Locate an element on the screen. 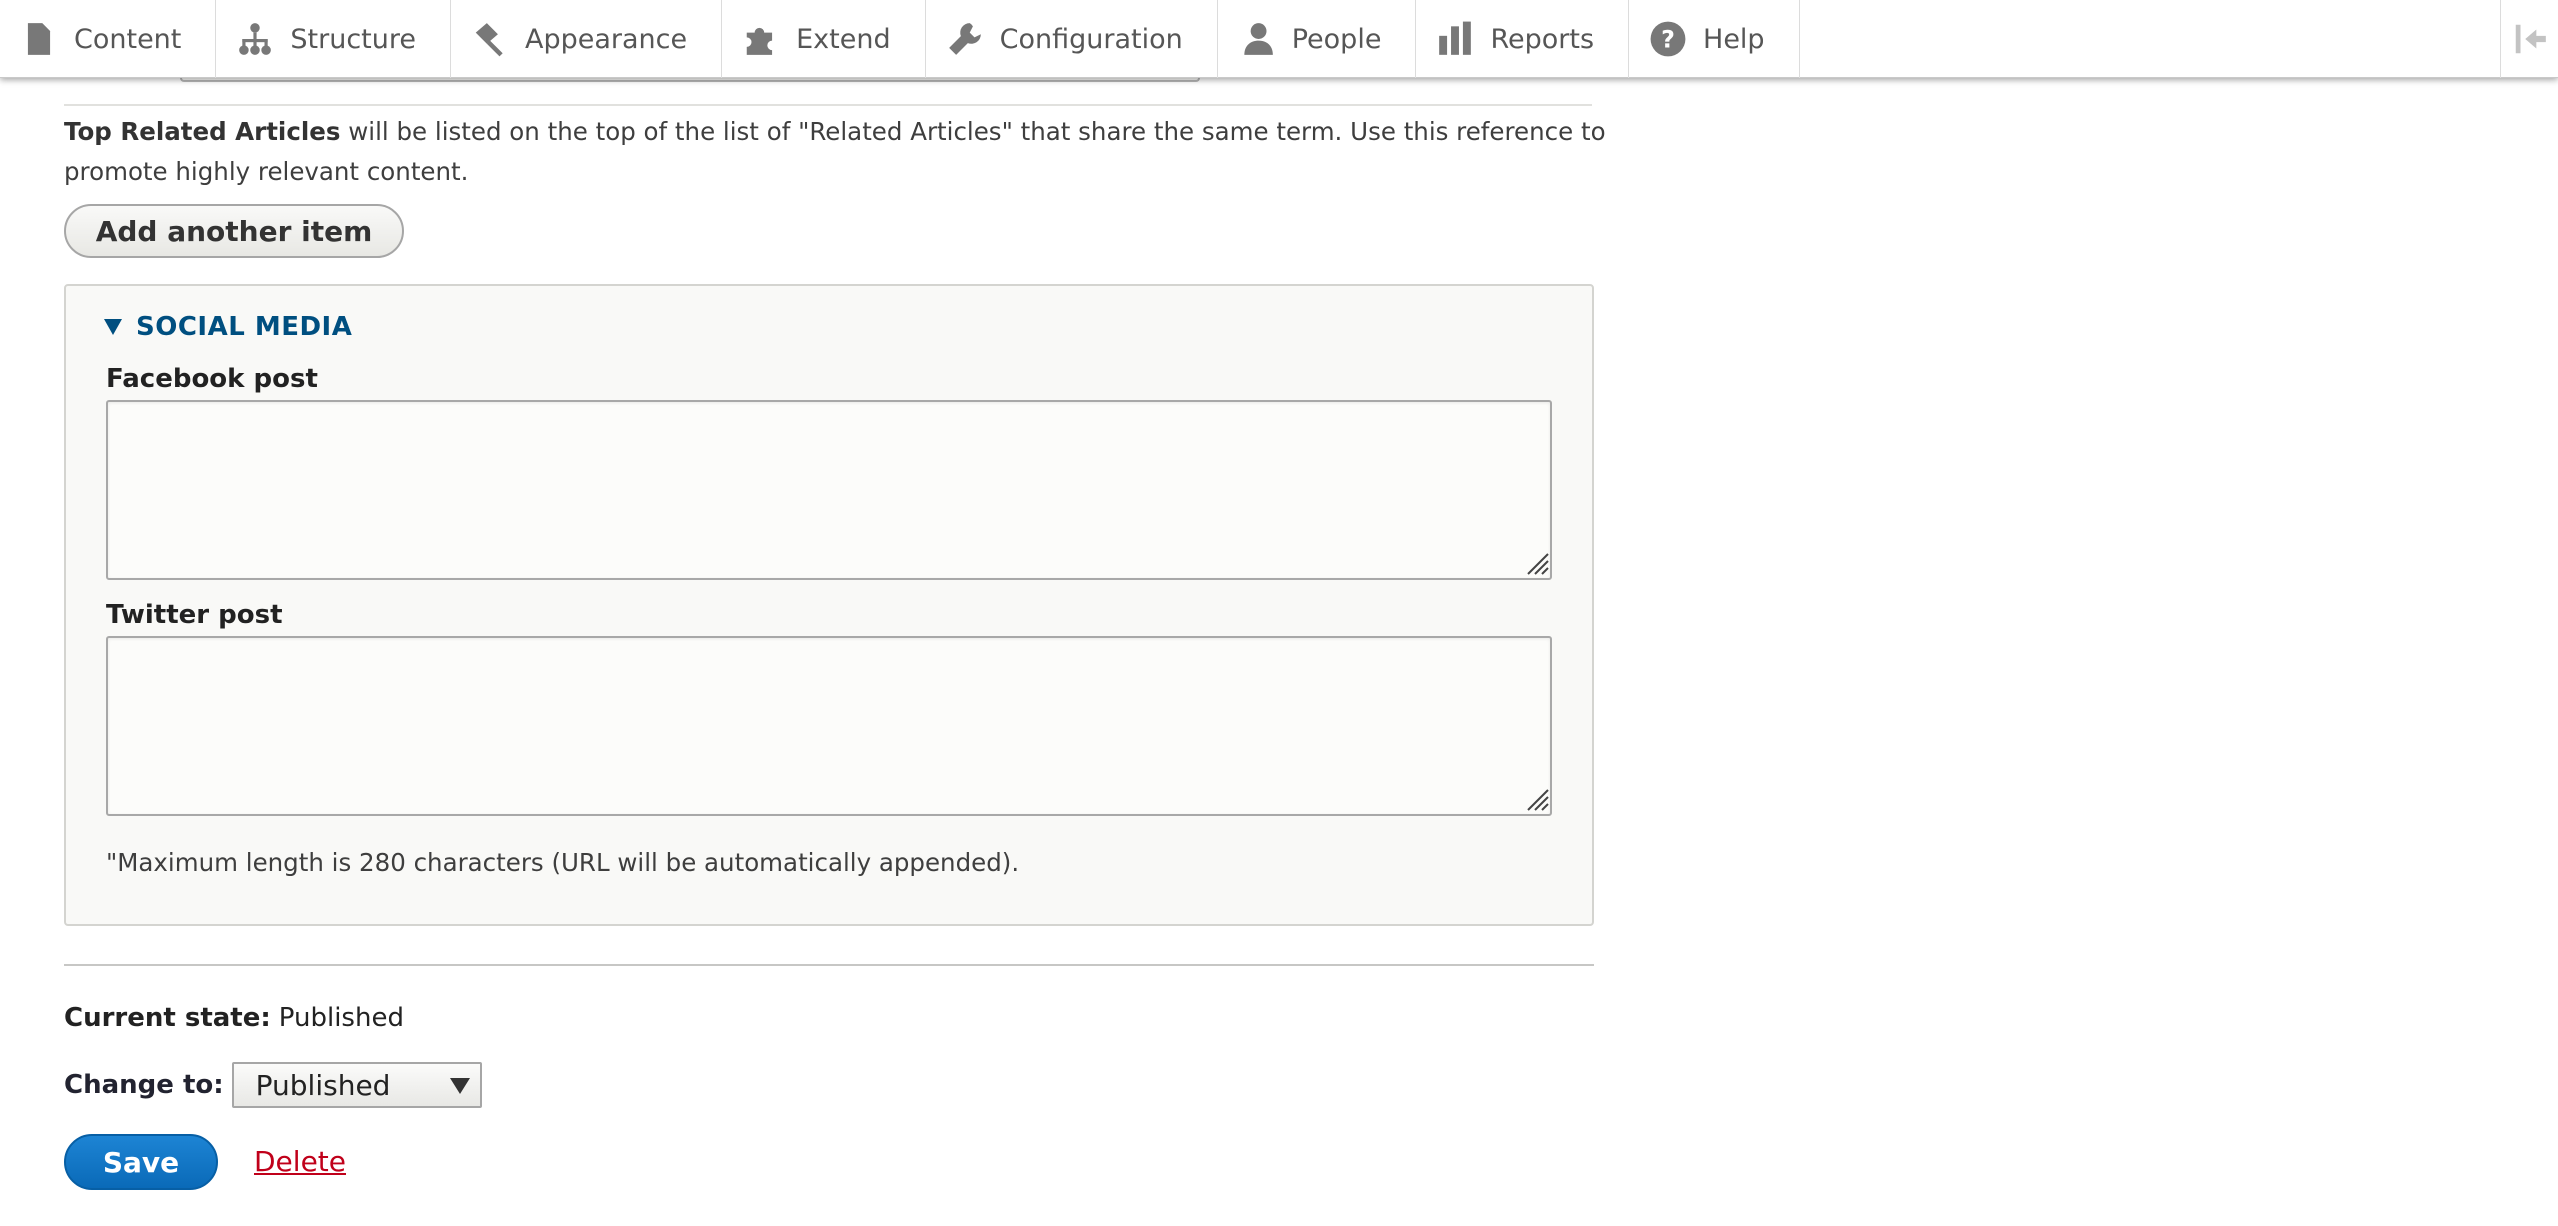  toolbar-item-people: People is located at coordinates (1317, 39).